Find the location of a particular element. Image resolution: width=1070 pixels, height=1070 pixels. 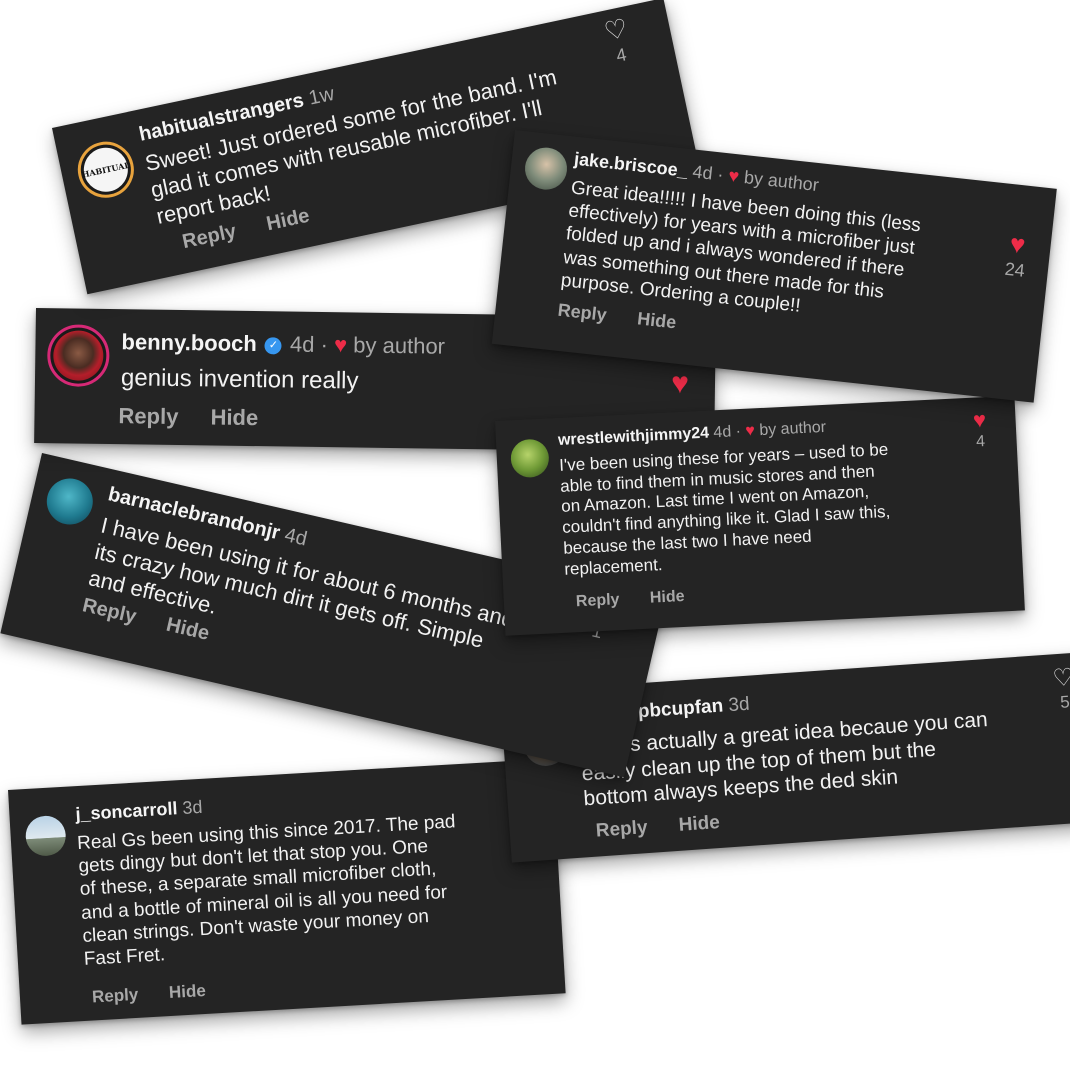

comment-username: benny.booch is located at coordinates (189, 342).